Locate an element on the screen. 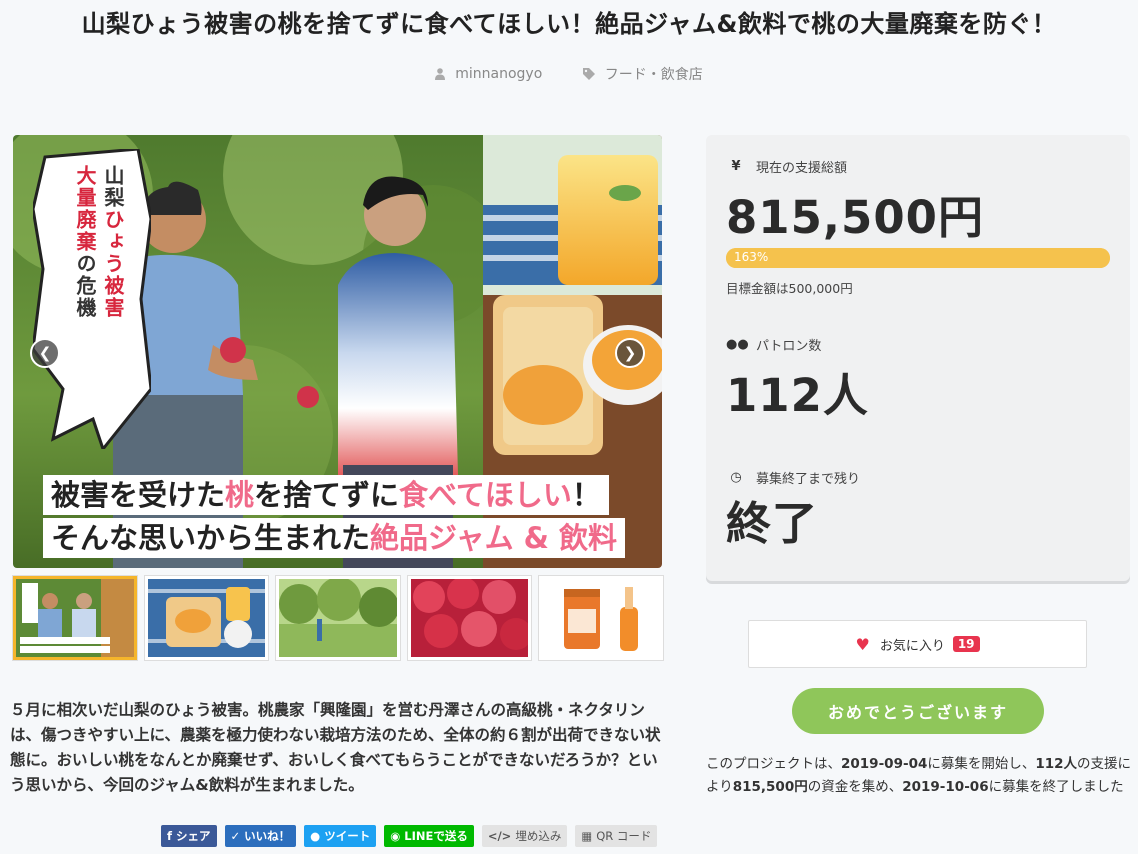 This screenshot has height=854, width=1138. thumbnail-orchard is located at coordinates (338, 618).